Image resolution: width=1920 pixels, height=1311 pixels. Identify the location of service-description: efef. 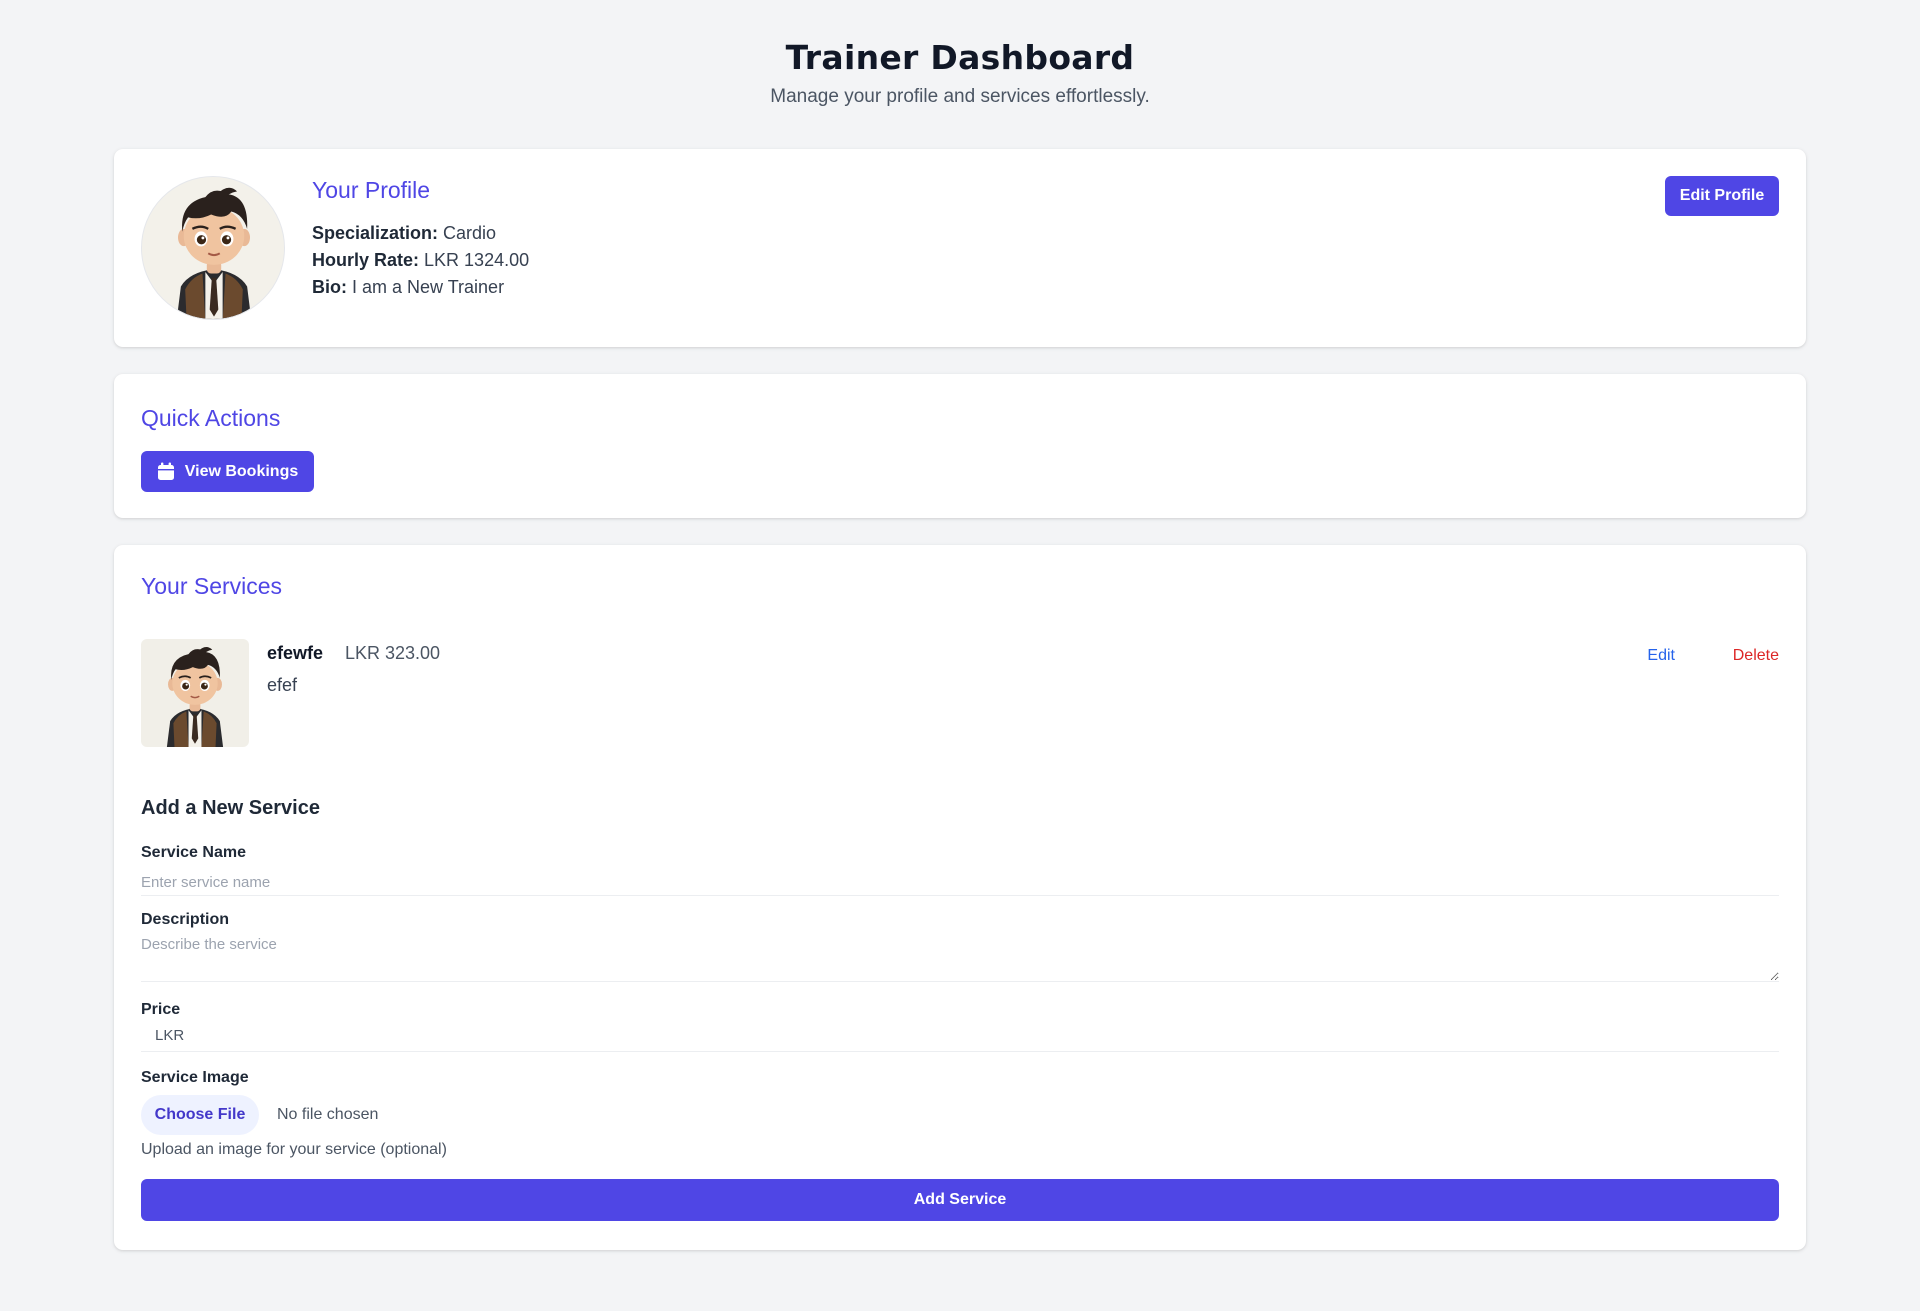
(282, 685).